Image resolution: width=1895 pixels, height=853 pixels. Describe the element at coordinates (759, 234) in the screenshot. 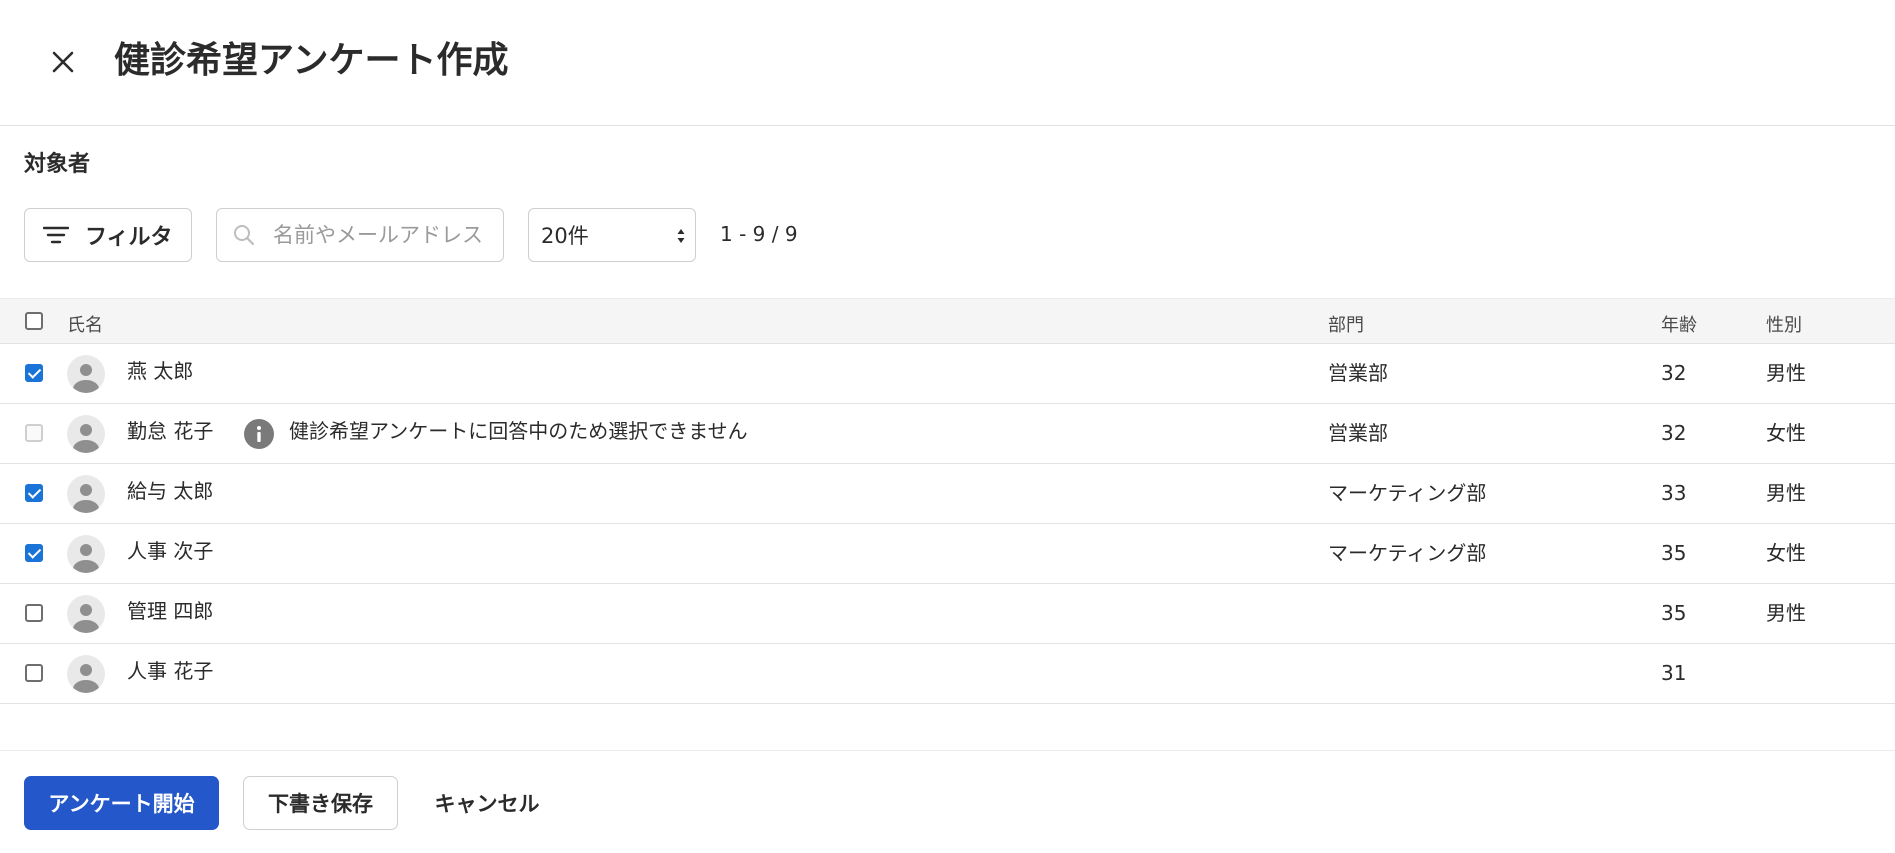

I see `pagination-count: 1 - 9 / 9` at that location.